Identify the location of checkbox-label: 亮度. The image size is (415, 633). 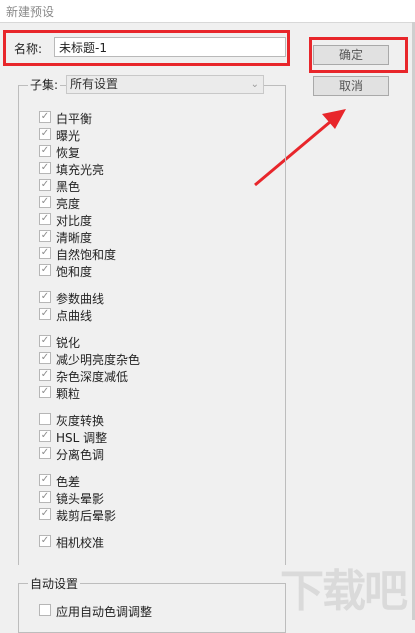
(68, 204).